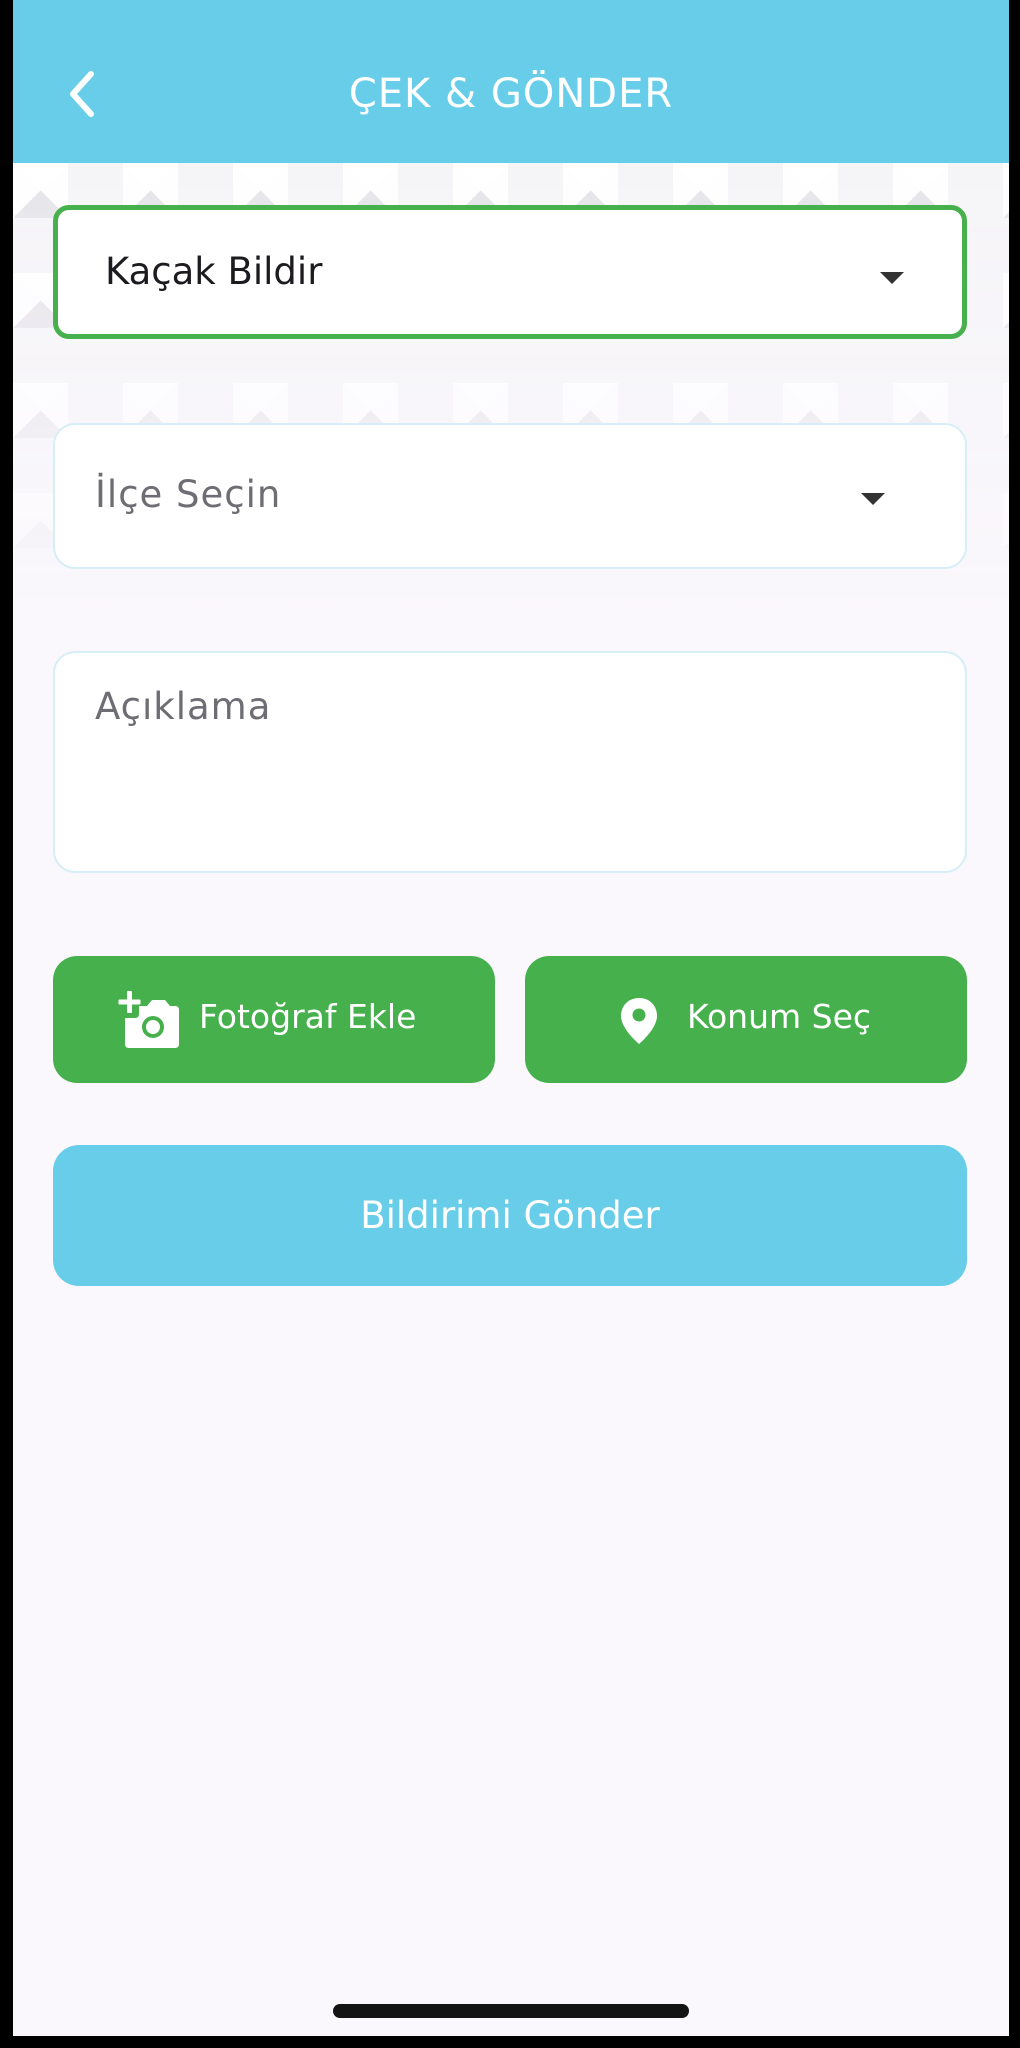 The height and width of the screenshot is (2048, 1020). What do you see at coordinates (779, 1016) in the screenshot?
I see `select-location-label: Konum Seç` at bounding box center [779, 1016].